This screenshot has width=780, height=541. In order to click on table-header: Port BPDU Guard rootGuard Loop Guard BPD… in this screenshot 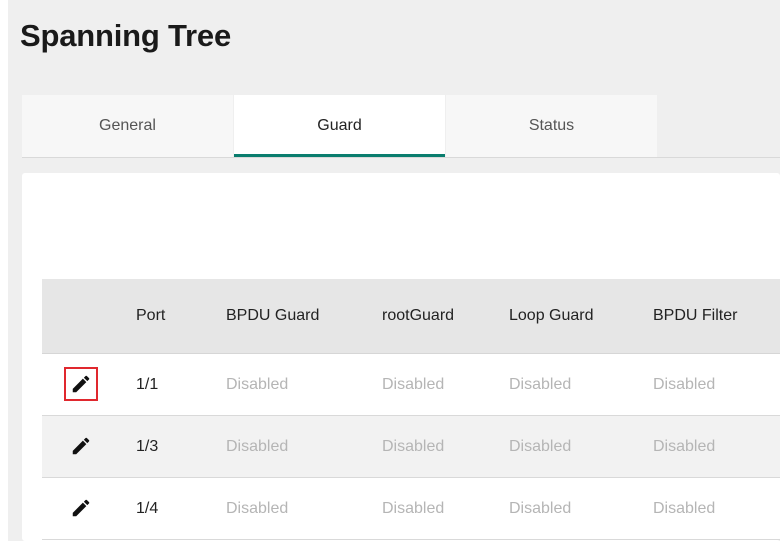, I will do `click(411, 316)`.